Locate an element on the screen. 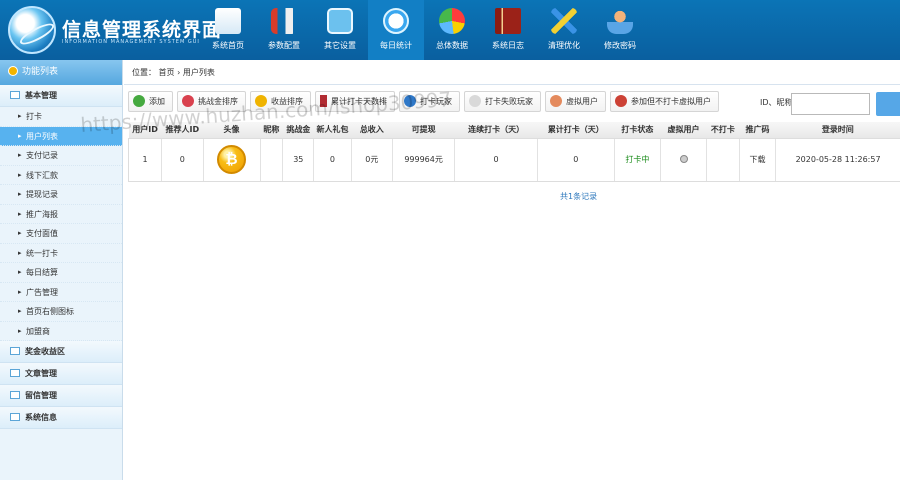 Image resolution: width=900 pixels, height=480 pixels. sidebar-item-poster: 推广海报 is located at coordinates (61, 214).